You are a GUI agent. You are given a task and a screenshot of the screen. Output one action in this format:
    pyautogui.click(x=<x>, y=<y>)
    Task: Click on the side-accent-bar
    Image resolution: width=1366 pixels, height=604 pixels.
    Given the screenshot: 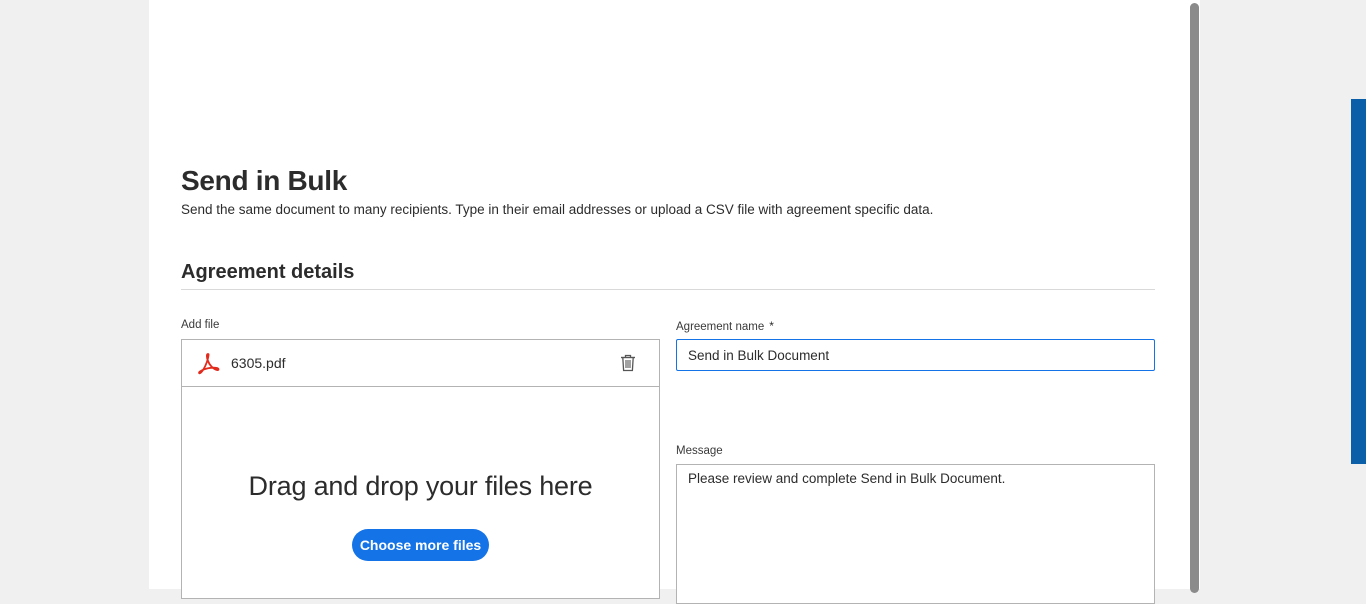 What is the action you would take?
    pyautogui.click(x=1358, y=281)
    